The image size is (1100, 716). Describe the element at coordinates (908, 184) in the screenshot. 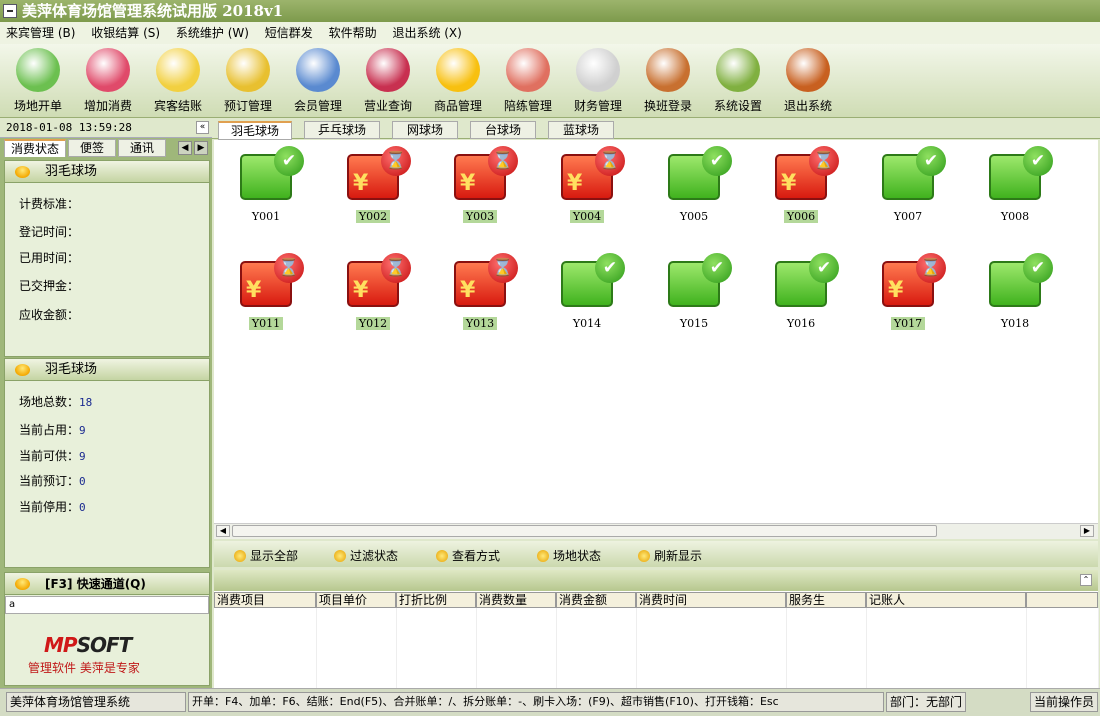

I see `court-Y007: ✔ Y007` at that location.